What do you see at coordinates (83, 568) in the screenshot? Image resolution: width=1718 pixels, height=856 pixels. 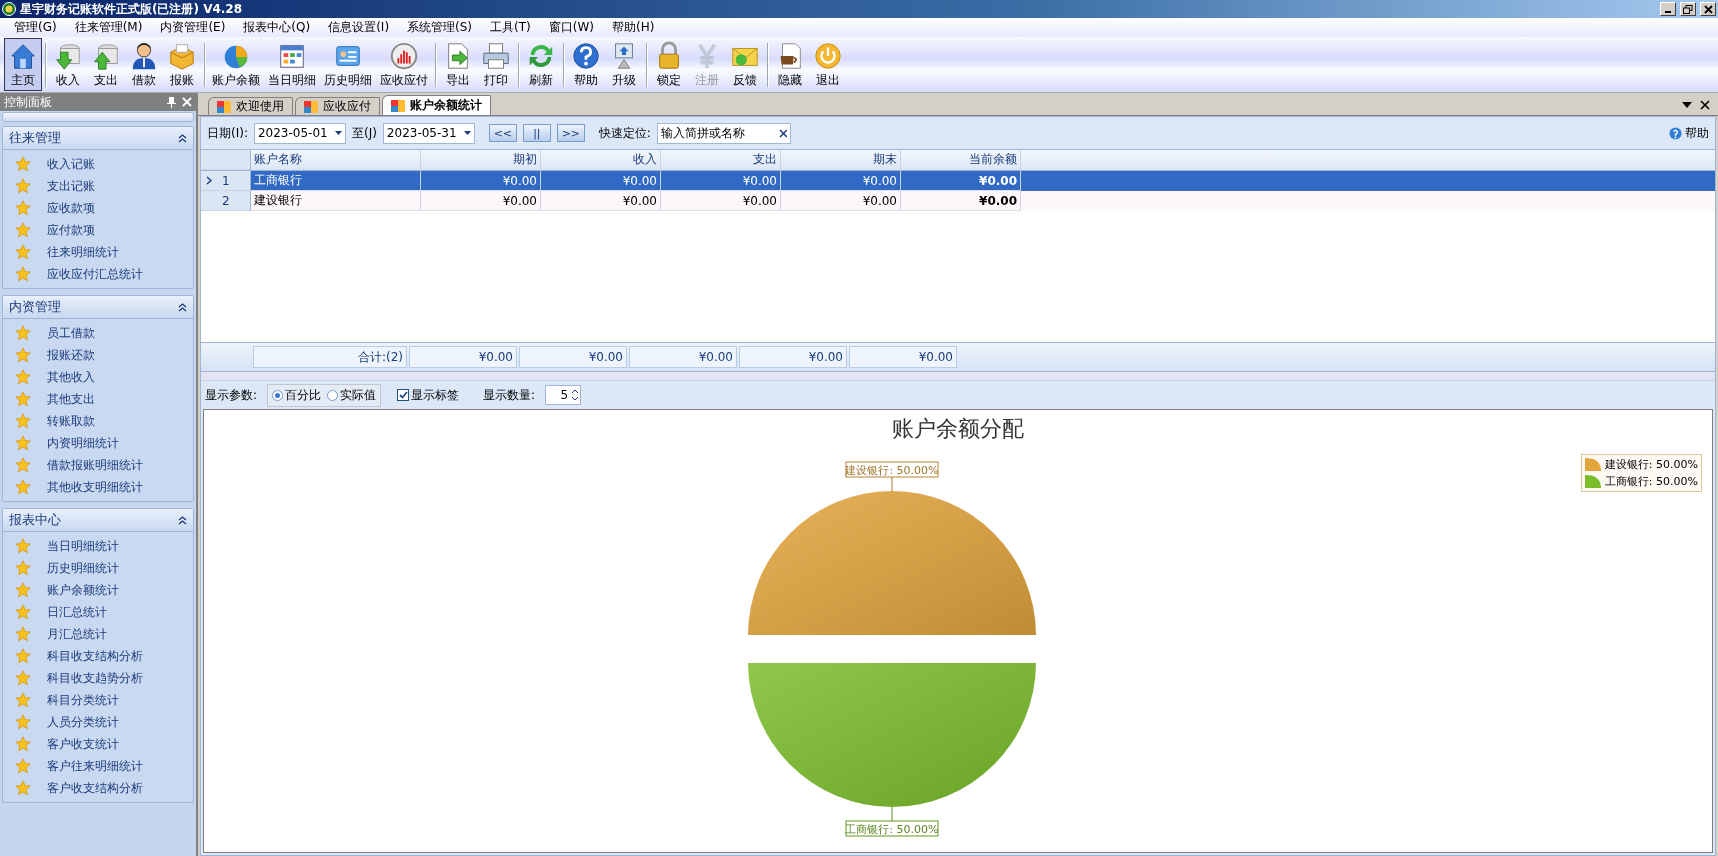 I see `sidebar-item: 历史明细统计` at bounding box center [83, 568].